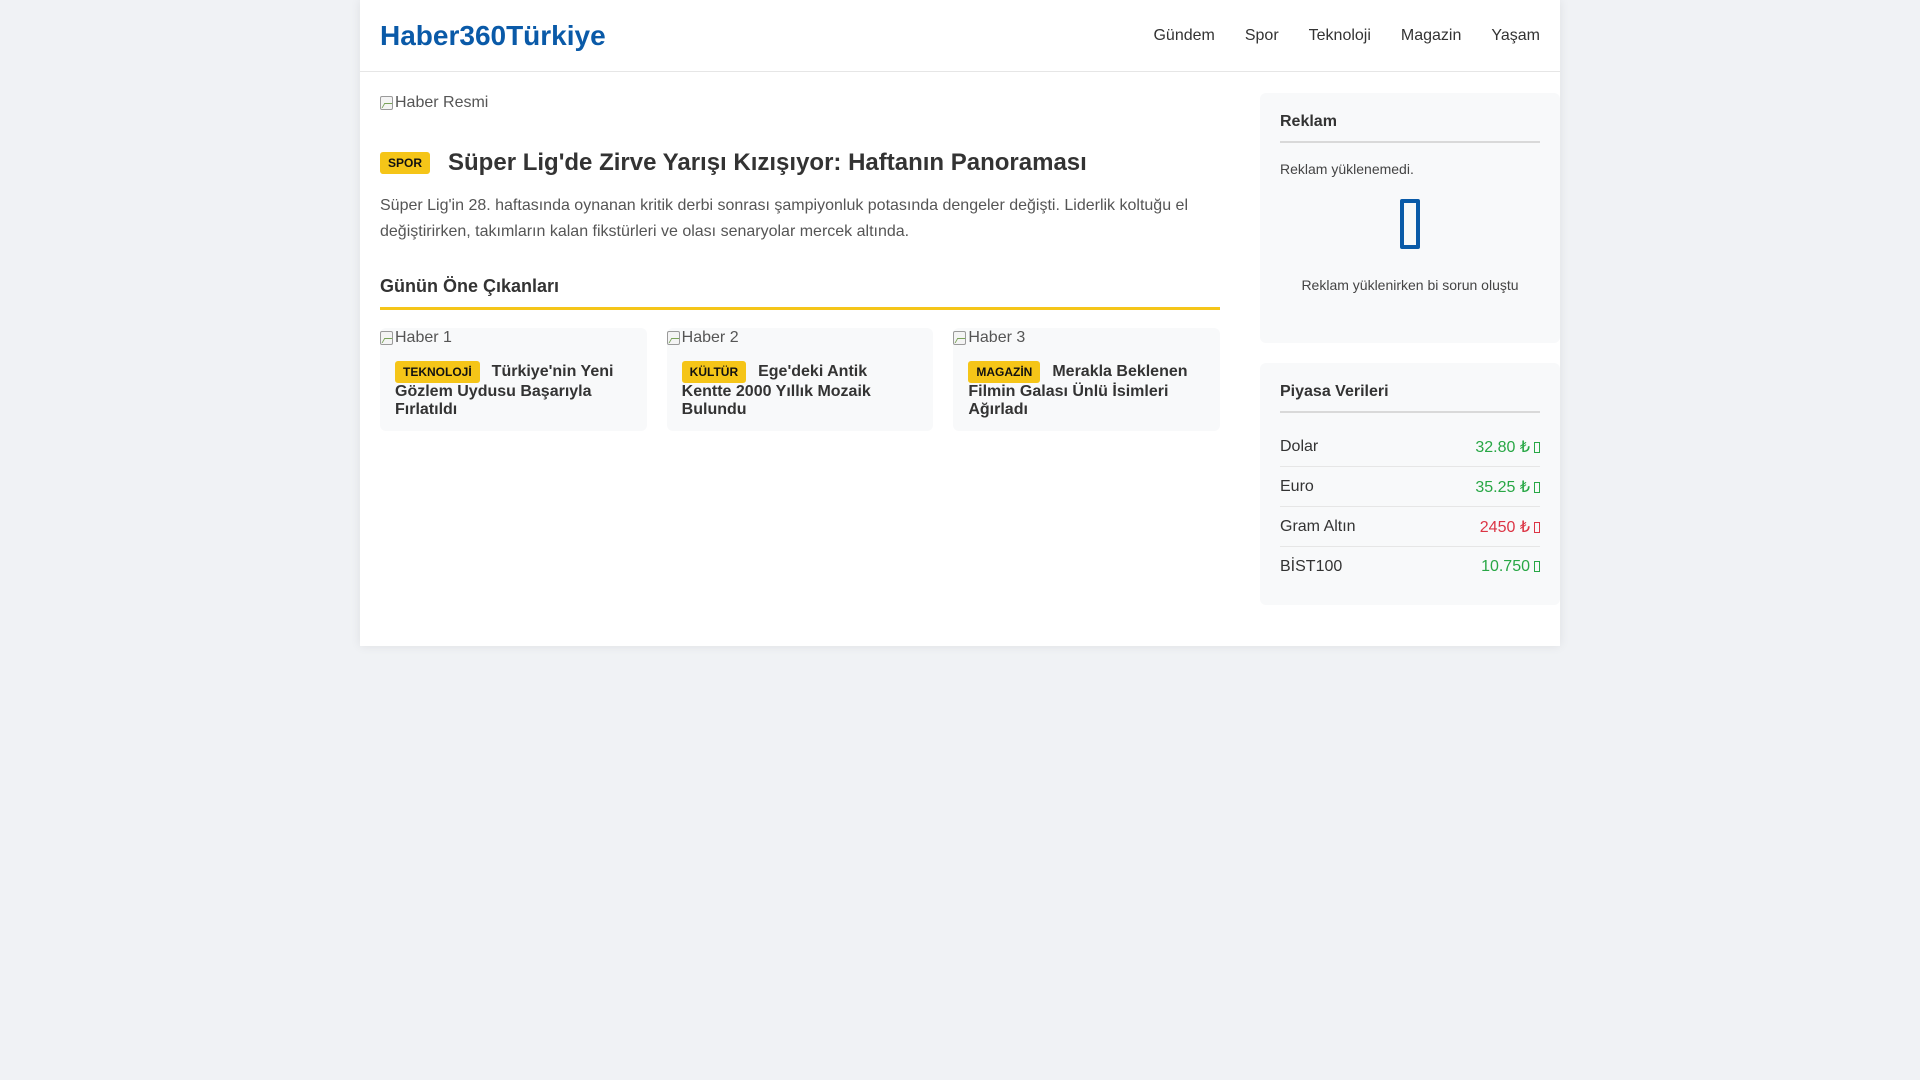  What do you see at coordinates (1410, 128) in the screenshot?
I see `ad-widget-title: Reklam` at bounding box center [1410, 128].